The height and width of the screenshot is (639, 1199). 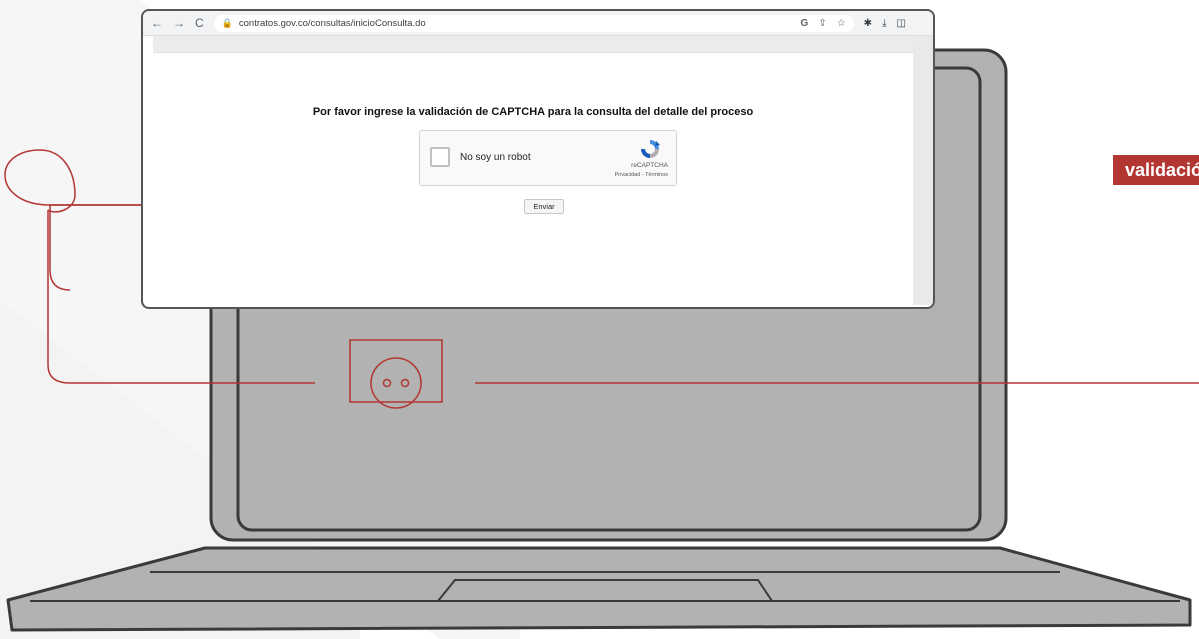 I want to click on browser-tools: ✱ ⤓ ◫, so click(x=885, y=23).